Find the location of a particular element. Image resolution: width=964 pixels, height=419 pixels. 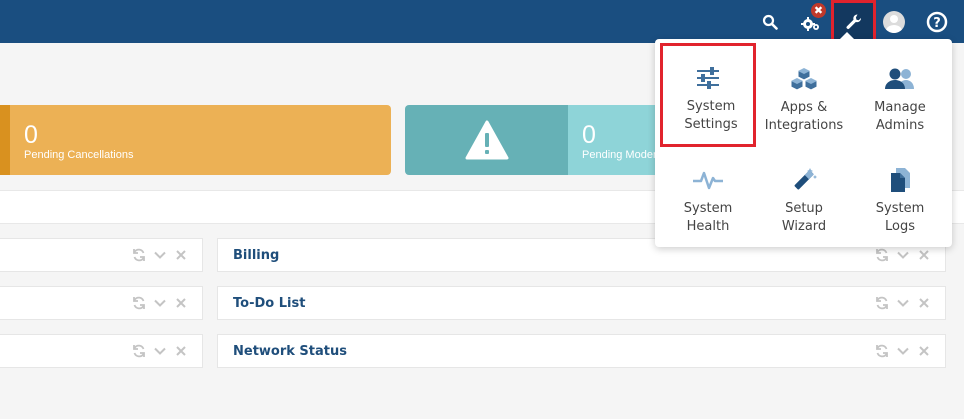

search-icon is located at coordinates (770, 21).